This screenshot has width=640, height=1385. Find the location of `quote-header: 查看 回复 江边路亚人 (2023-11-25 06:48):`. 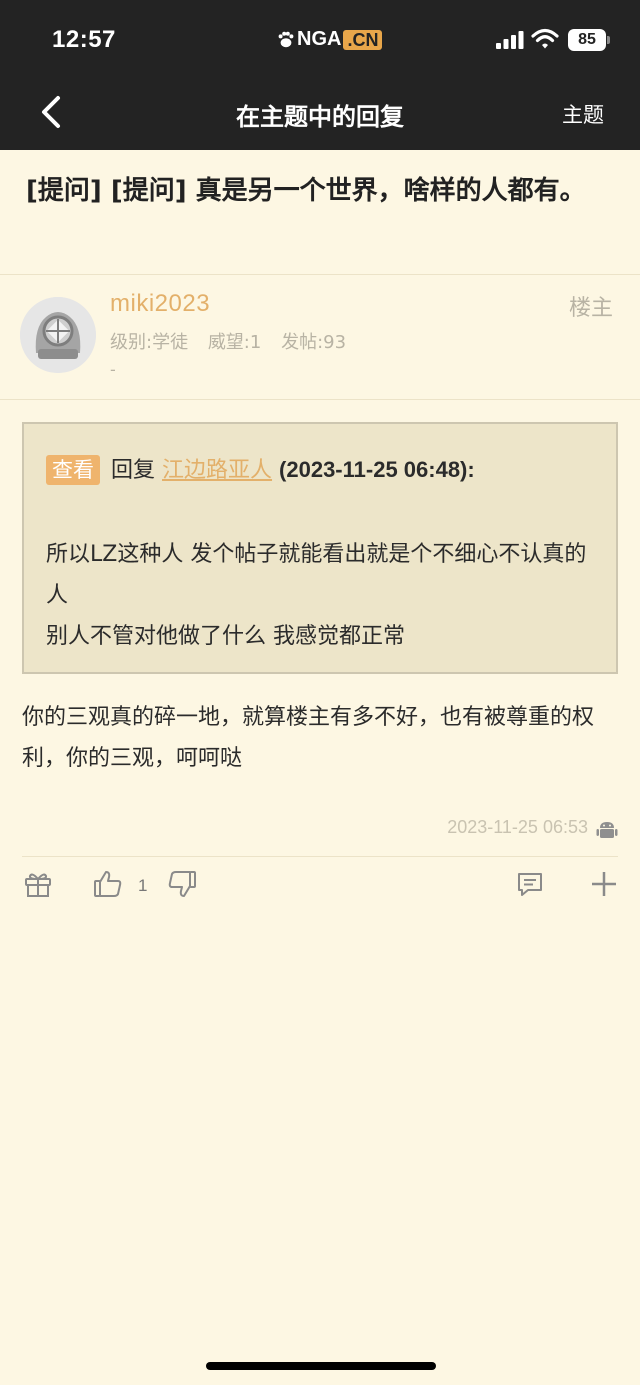

quote-header: 查看 回复 江边路亚人 (2023-11-25 06:48): is located at coordinates (260, 468).